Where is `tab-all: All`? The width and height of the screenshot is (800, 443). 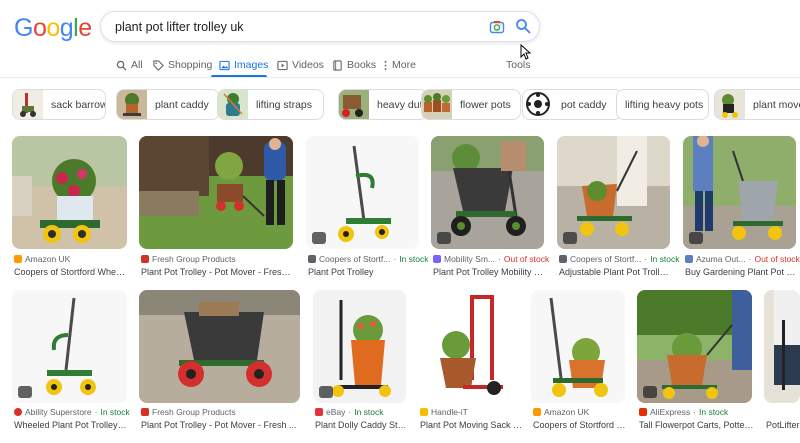 tab-all: All is located at coordinates (129, 65).